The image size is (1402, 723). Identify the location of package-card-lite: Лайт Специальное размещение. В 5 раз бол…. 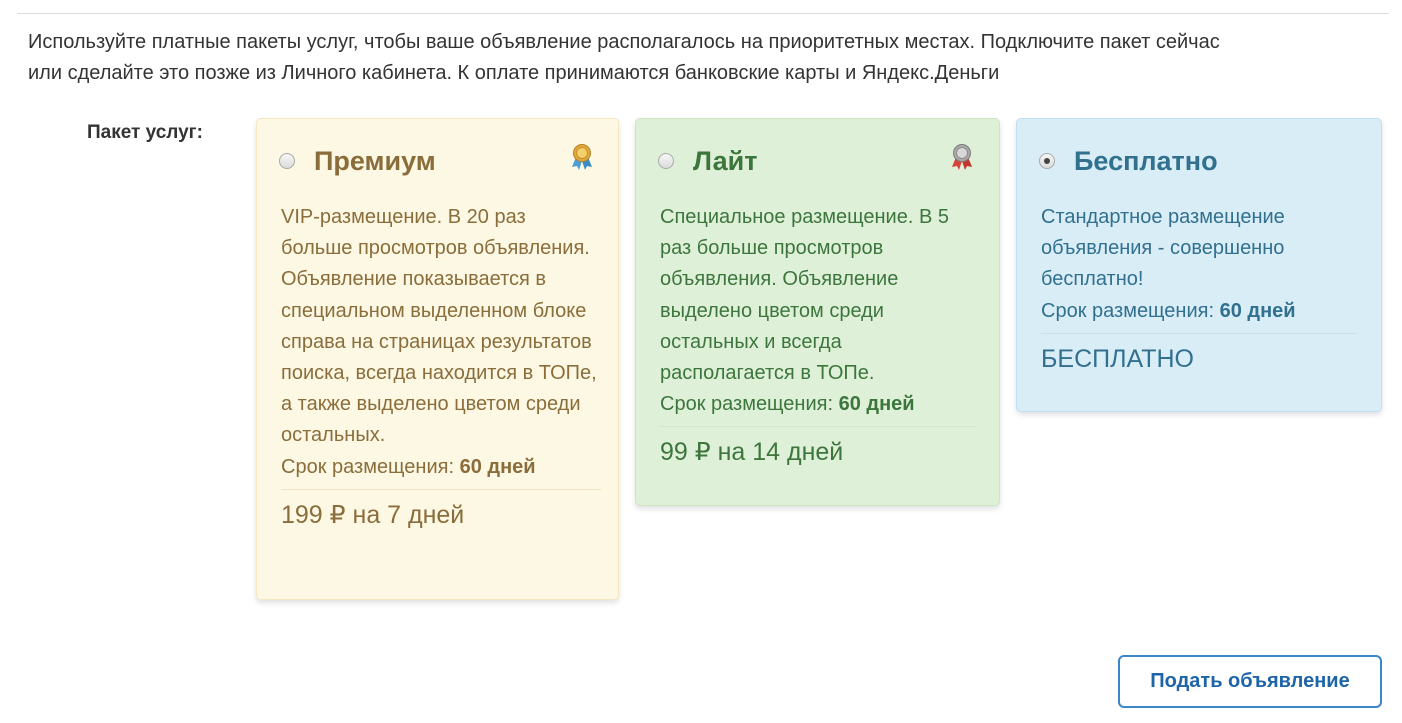
(817, 312).